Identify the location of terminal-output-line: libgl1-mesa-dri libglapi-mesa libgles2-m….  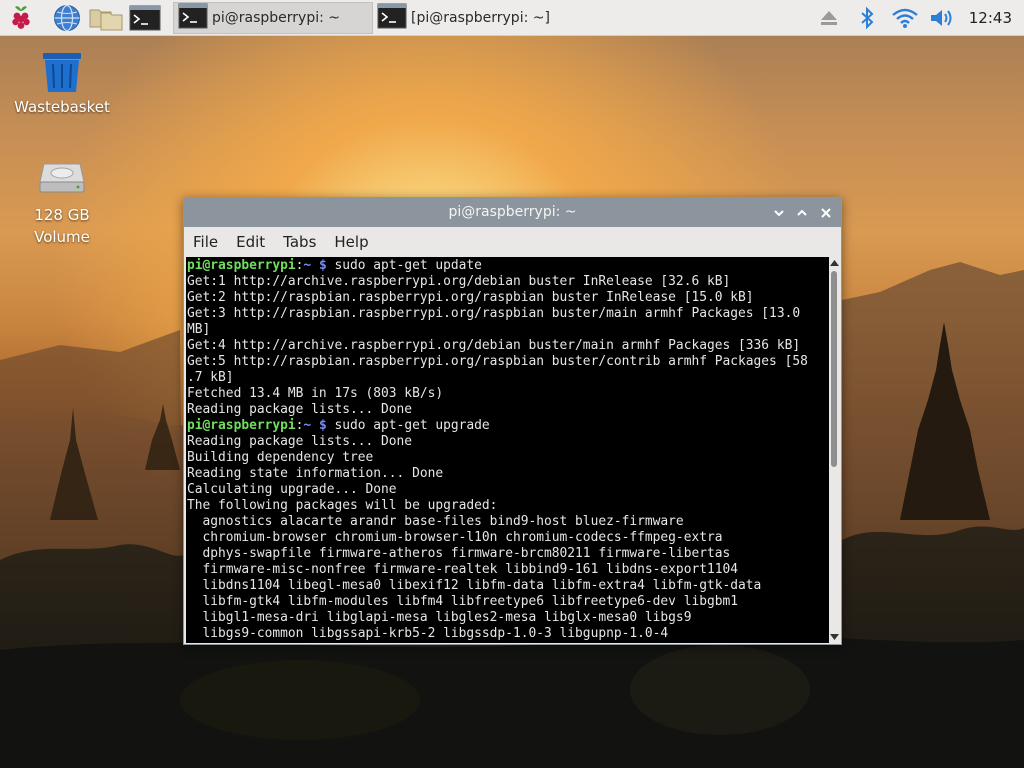
(439, 617).